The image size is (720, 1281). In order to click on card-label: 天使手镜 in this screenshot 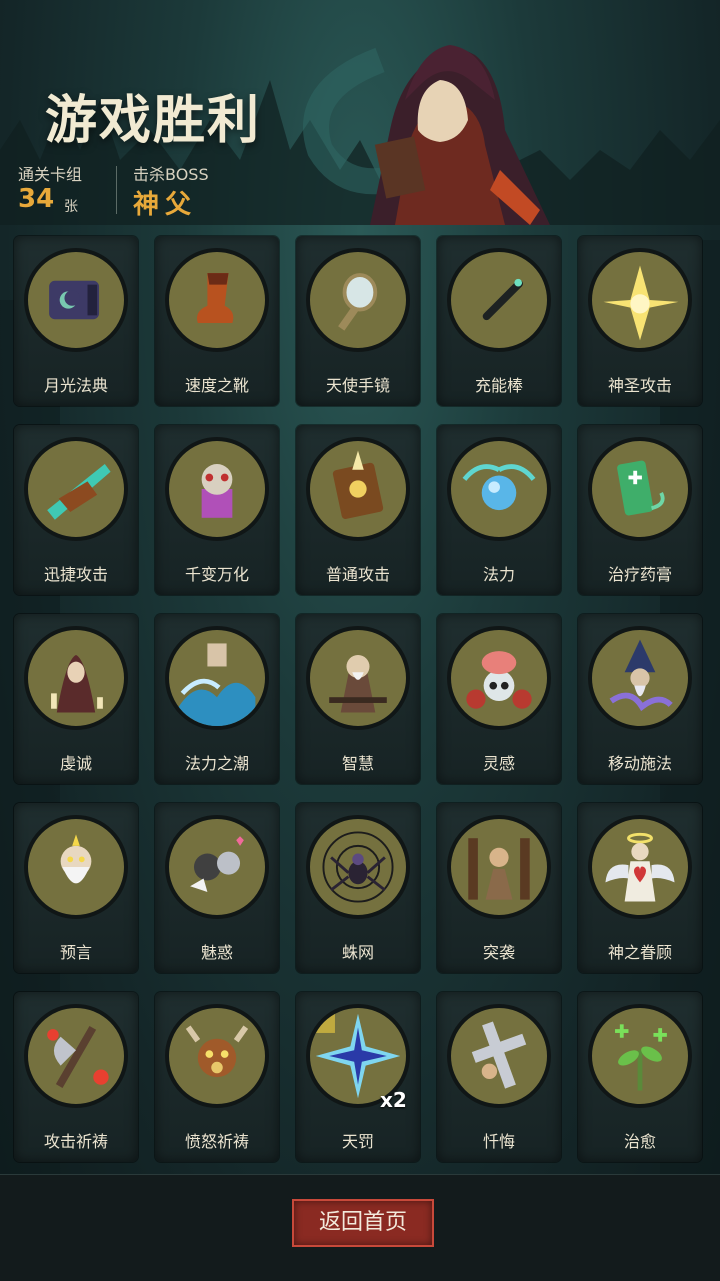, I will do `click(357, 385)`.